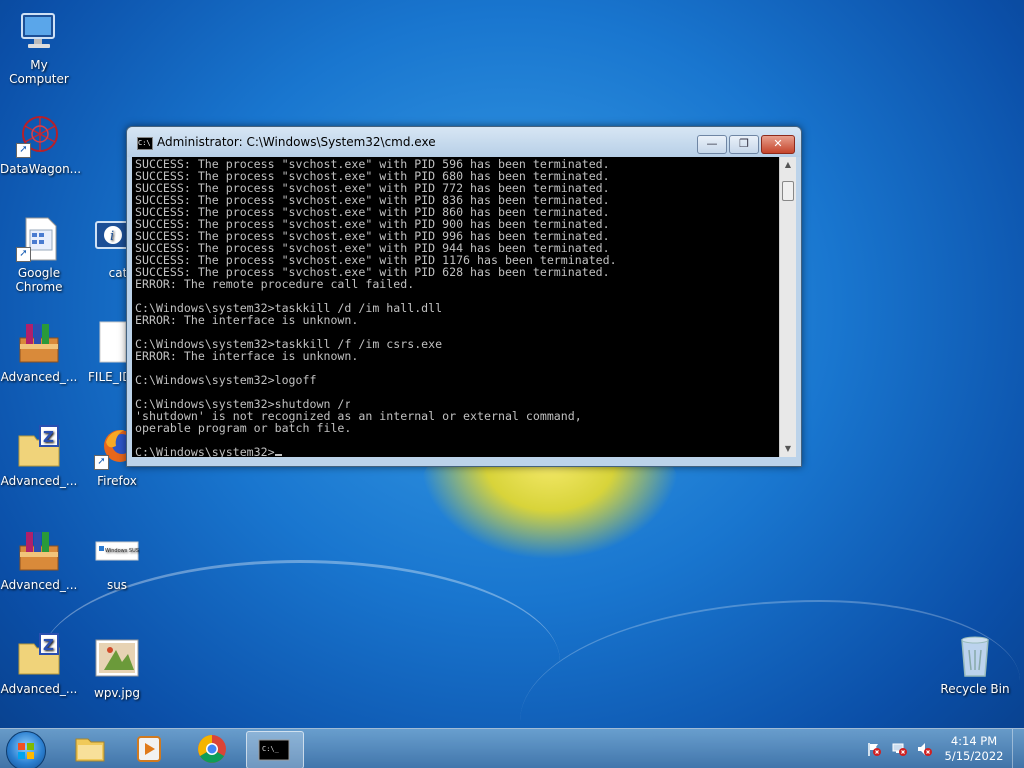 Image resolution: width=1024 pixels, height=768 pixels. Describe the element at coordinates (39, 31) in the screenshot. I see `computer-icon` at that location.